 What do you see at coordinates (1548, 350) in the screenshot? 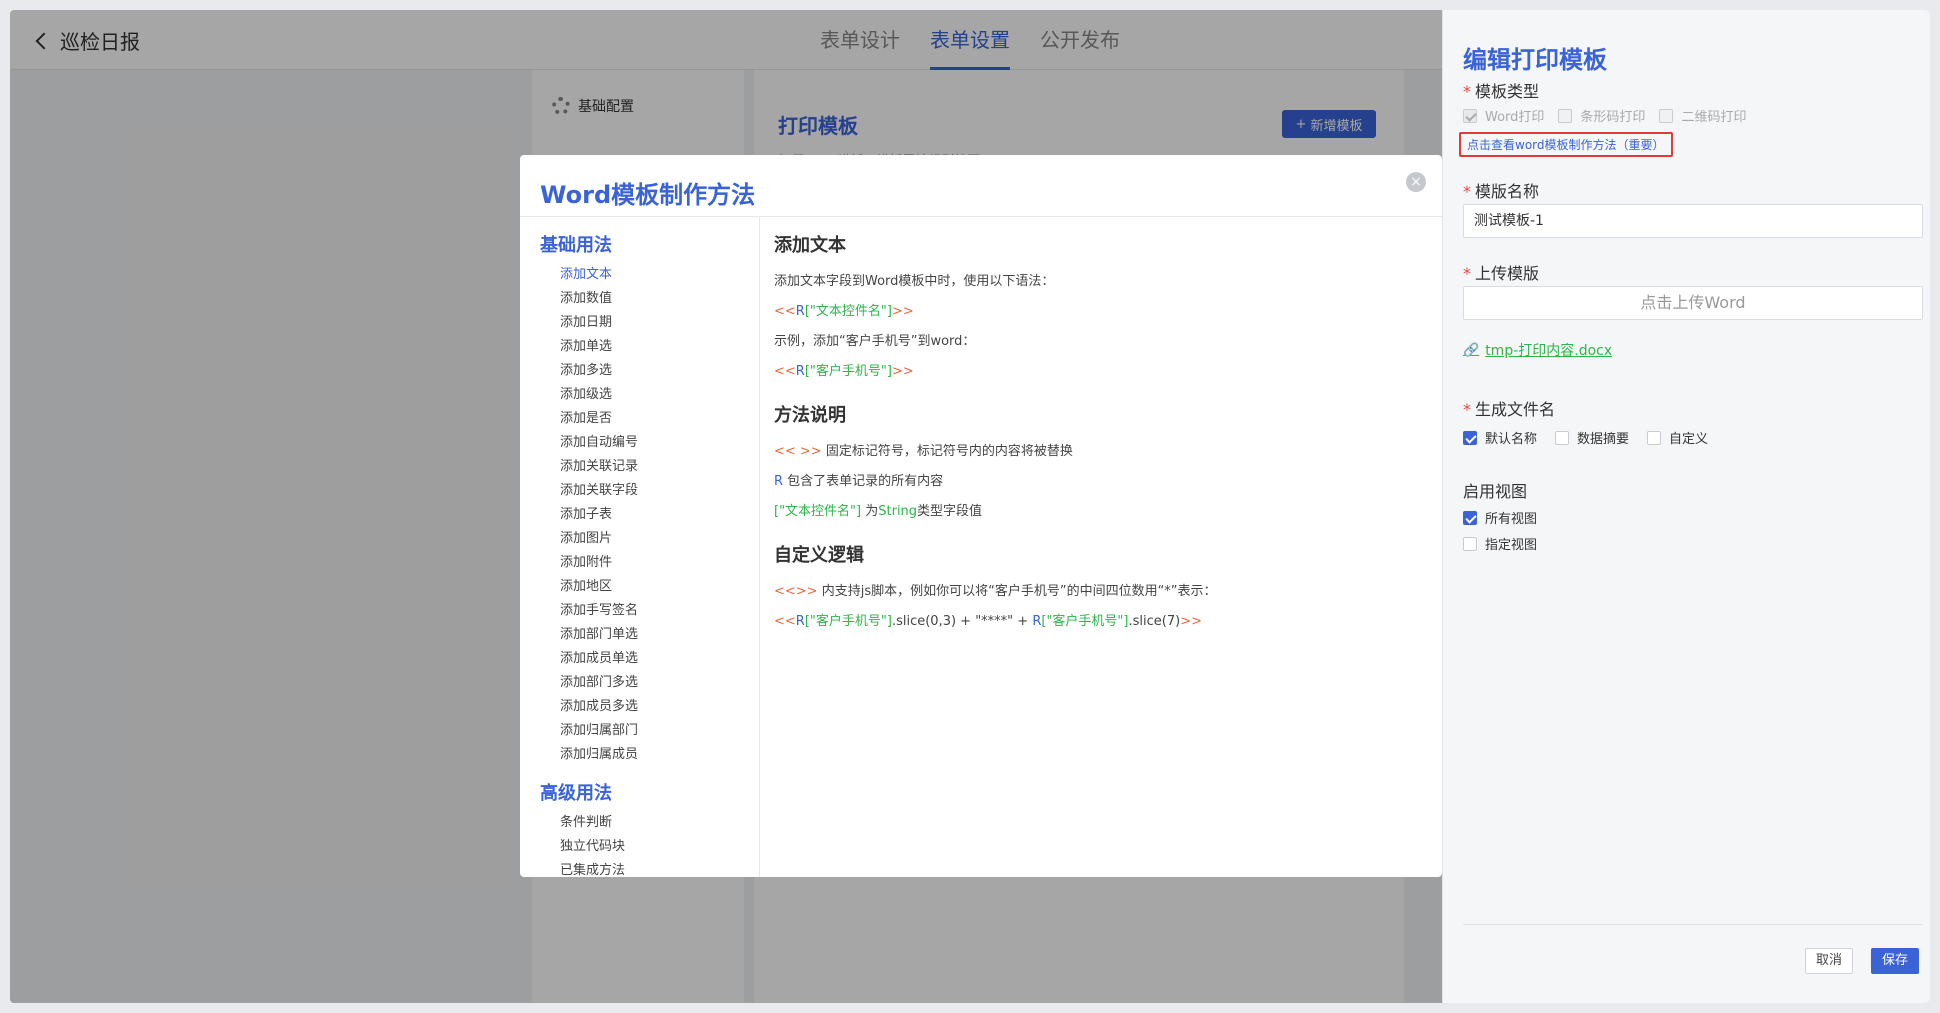
I see `uploaded-file-link: tmp-打印内容.docx` at bounding box center [1548, 350].